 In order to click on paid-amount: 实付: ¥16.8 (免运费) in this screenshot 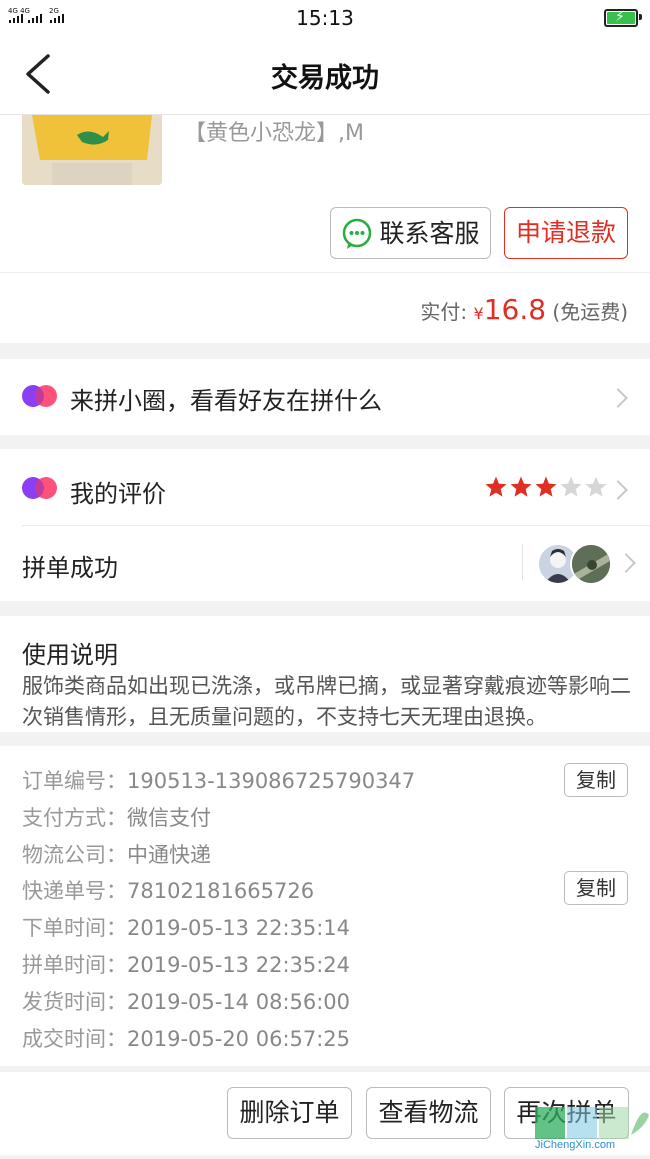, I will do `click(524, 309)`.